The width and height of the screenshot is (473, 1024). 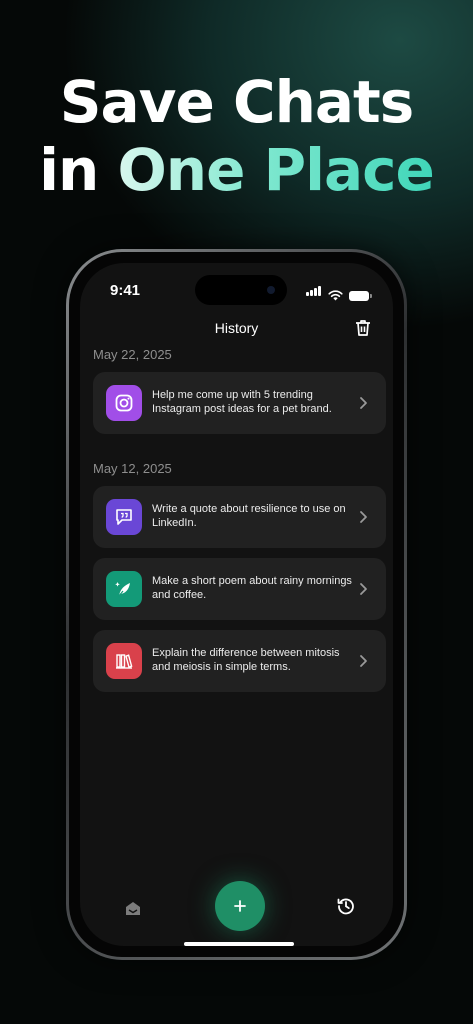 I want to click on new-chat-button, so click(x=240, y=906).